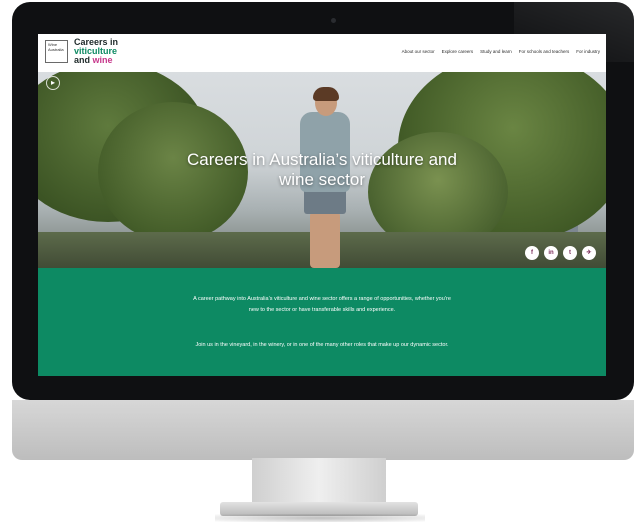  I want to click on share-icon: ✈, so click(589, 253).